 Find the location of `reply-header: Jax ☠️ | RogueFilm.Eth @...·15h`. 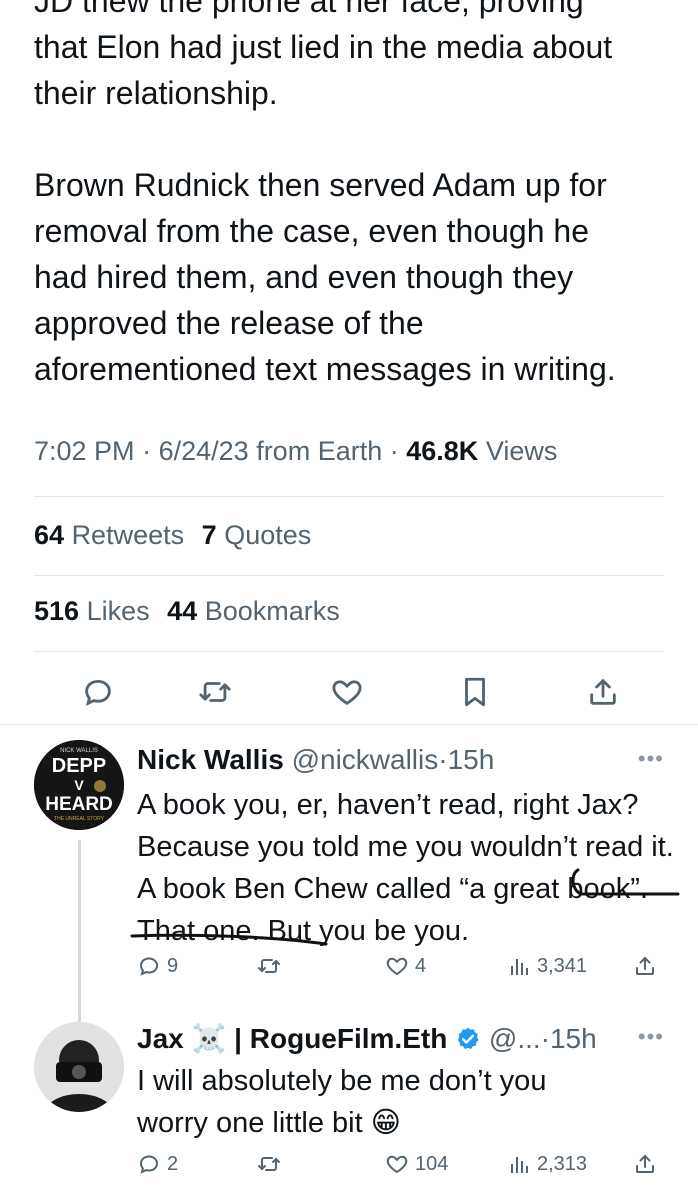

reply-header: Jax ☠️ | RogueFilm.Eth @...·15h is located at coordinates (367, 1038).